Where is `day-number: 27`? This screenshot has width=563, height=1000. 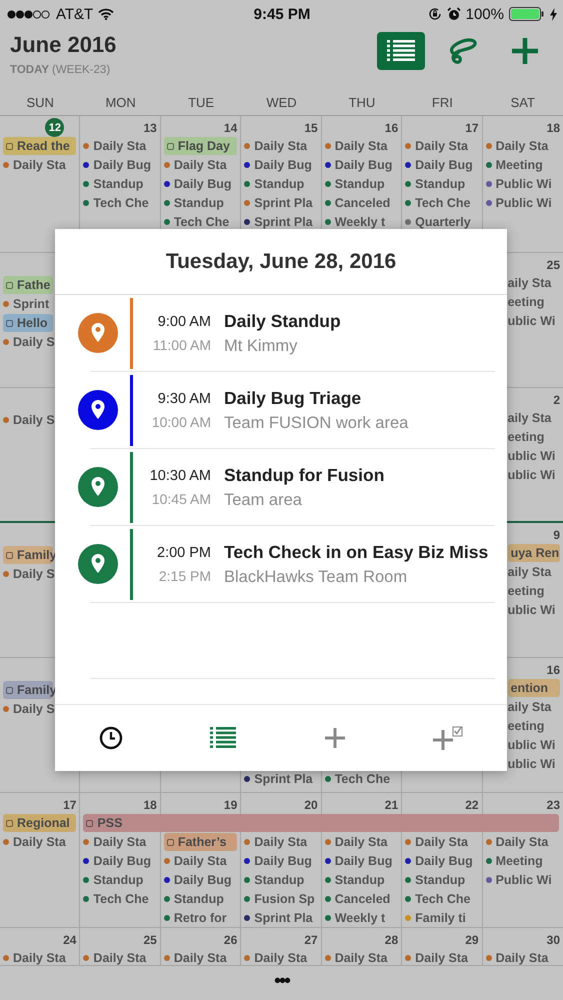 day-number: 27 is located at coordinates (311, 939).